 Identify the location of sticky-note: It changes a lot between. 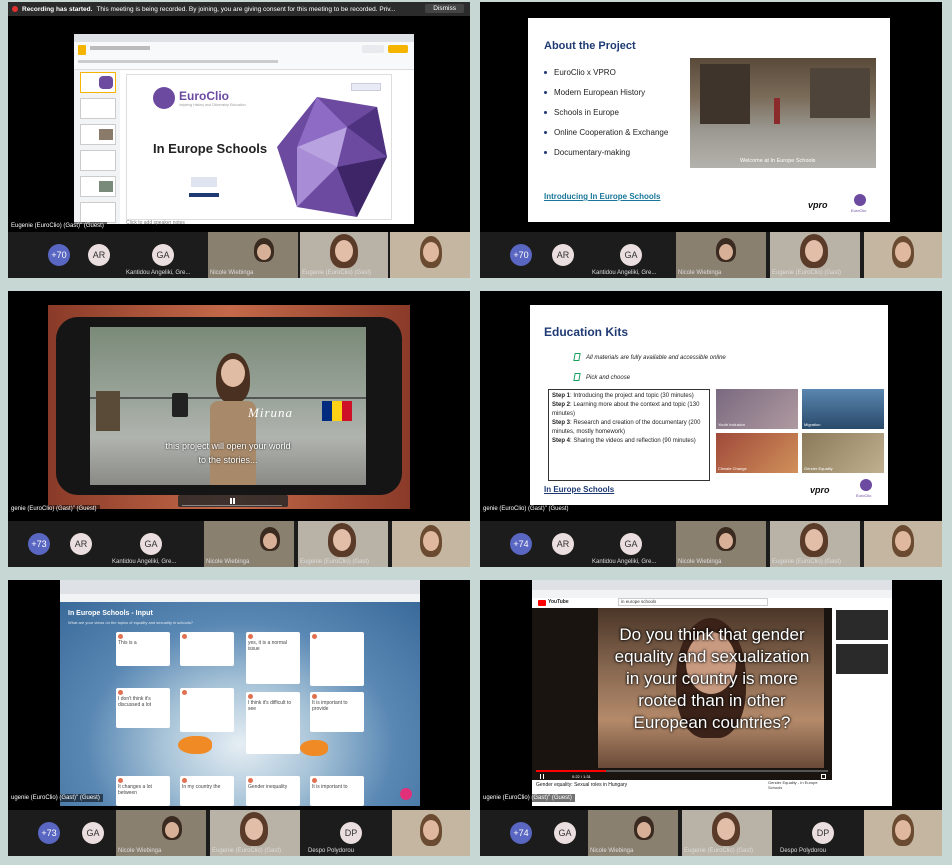
(143, 791).